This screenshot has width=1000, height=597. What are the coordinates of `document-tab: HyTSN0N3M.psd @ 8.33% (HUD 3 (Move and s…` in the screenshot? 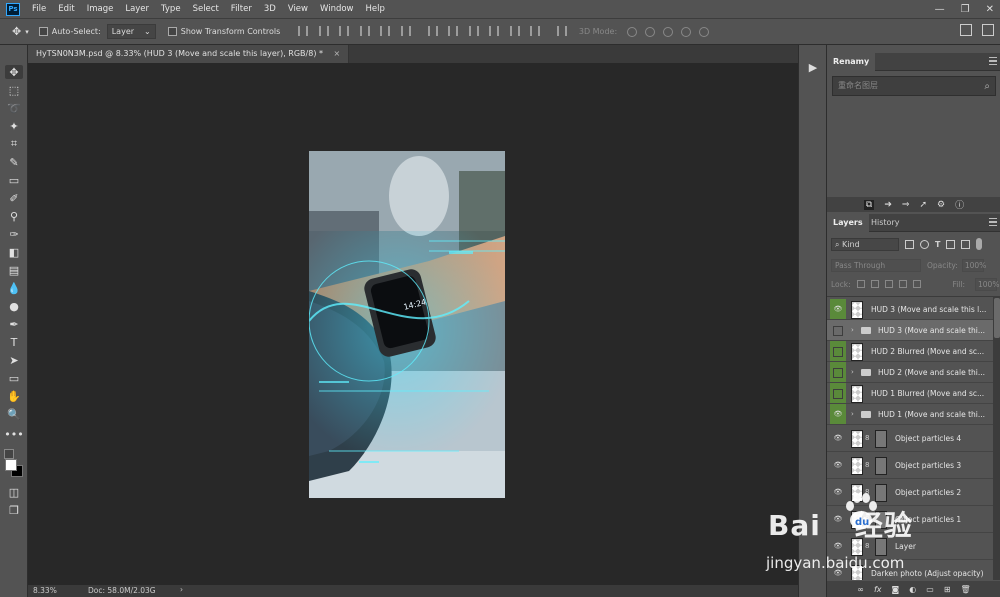 It's located at (189, 54).